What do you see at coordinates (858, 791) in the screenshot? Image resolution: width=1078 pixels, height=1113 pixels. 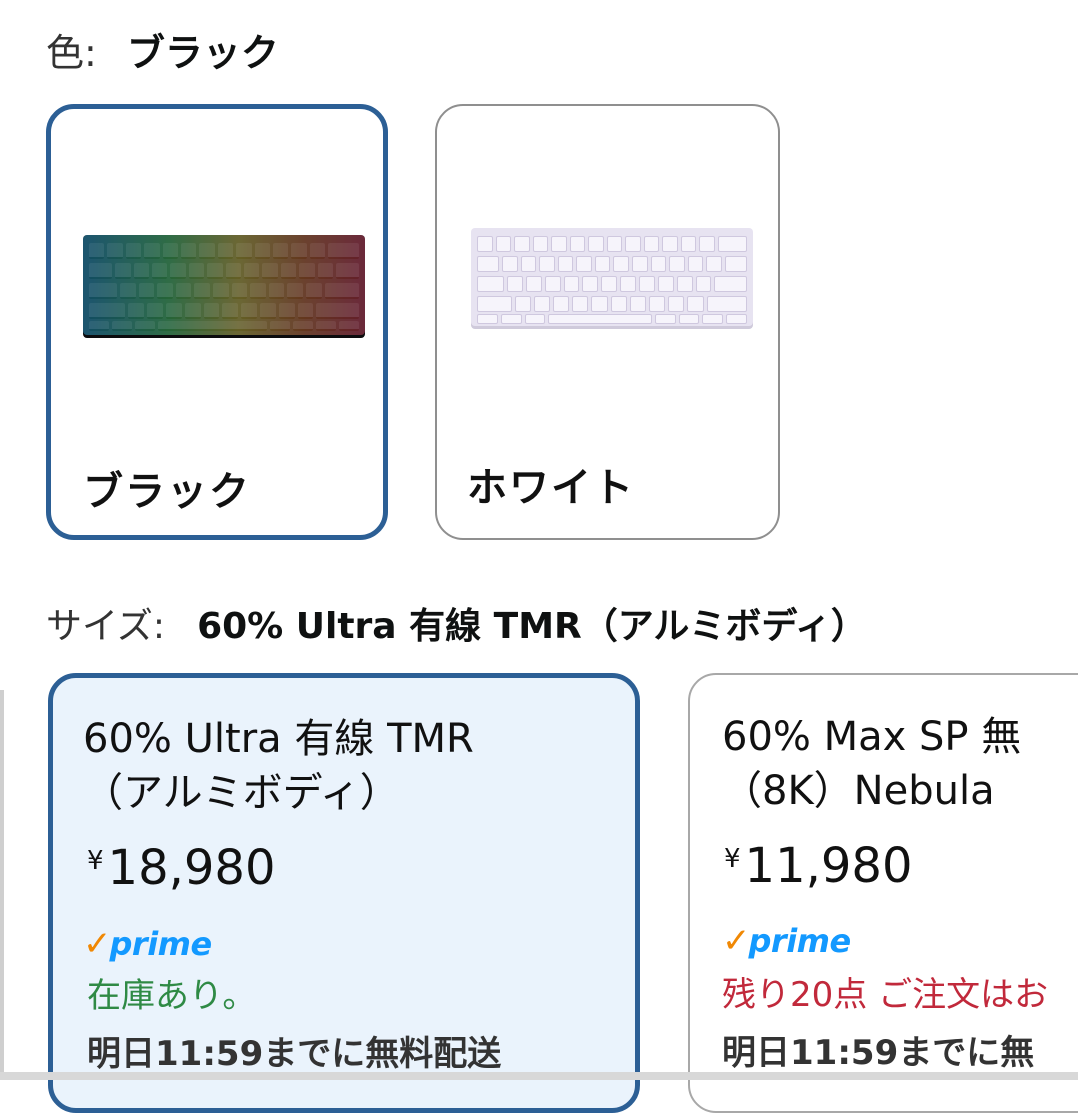 I see `size-option-title-line2: （8K）Nebula` at bounding box center [858, 791].